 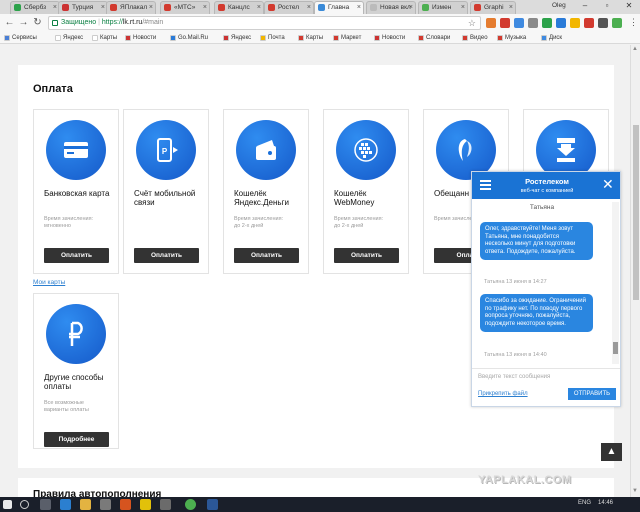 What do you see at coordinates (264, 23) in the screenshot?
I see `address-bar: Защищено | https://lk.rt.ru/#main ☆` at bounding box center [264, 23].